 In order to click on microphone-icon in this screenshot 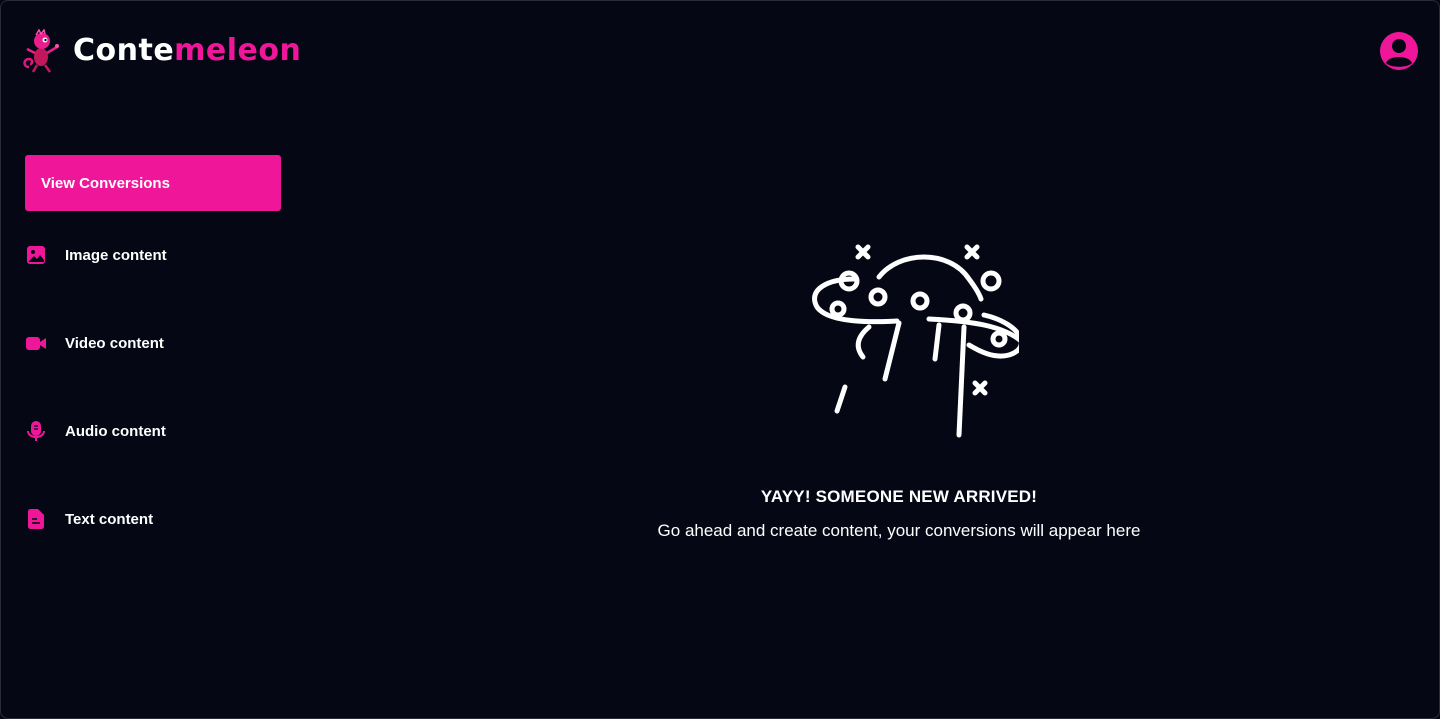, I will do `click(36, 431)`.